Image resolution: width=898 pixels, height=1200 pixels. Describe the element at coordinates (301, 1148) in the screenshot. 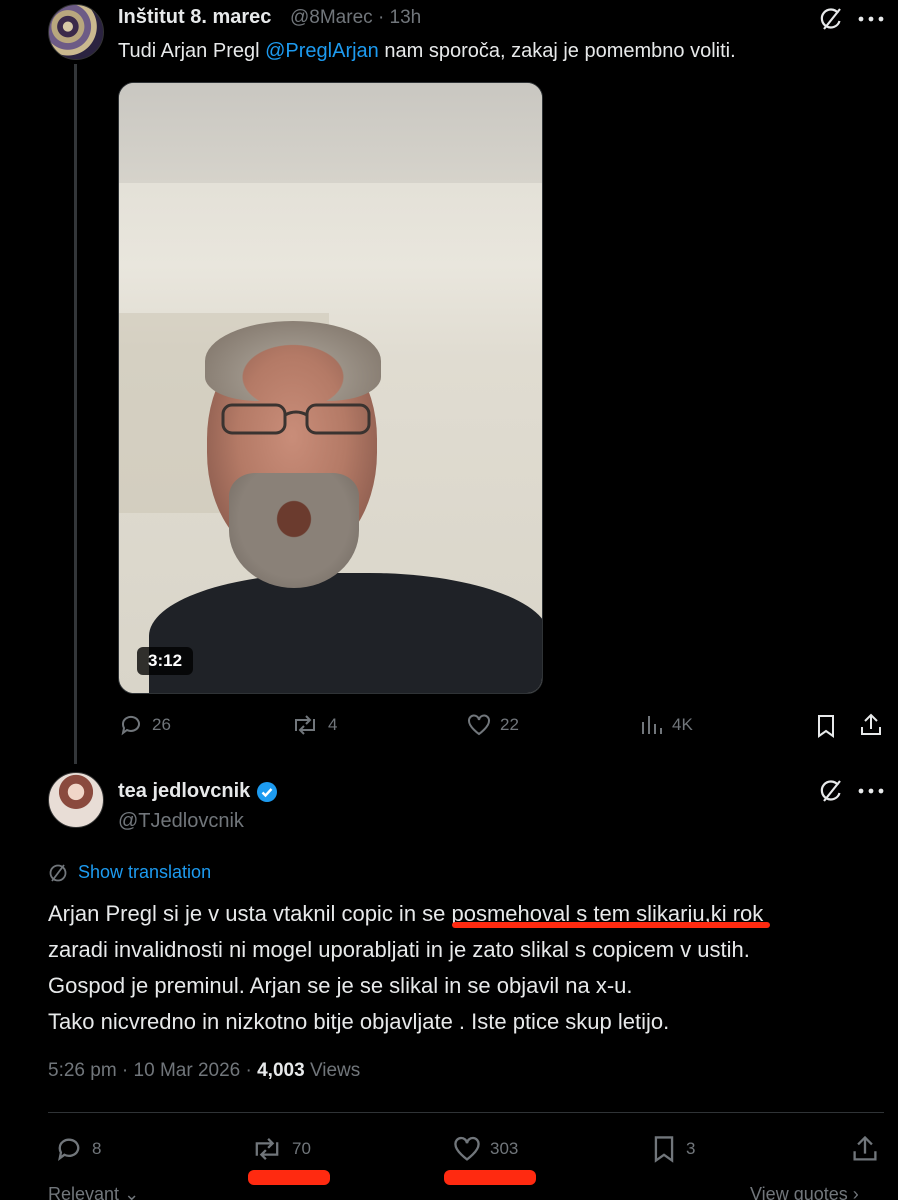

I see `repost-count: 70` at that location.